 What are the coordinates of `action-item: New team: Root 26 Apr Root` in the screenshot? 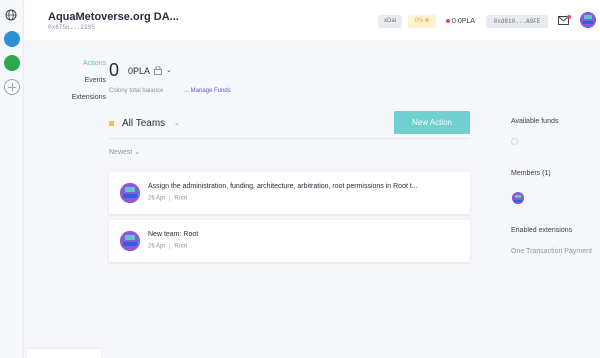 It's located at (289, 241).